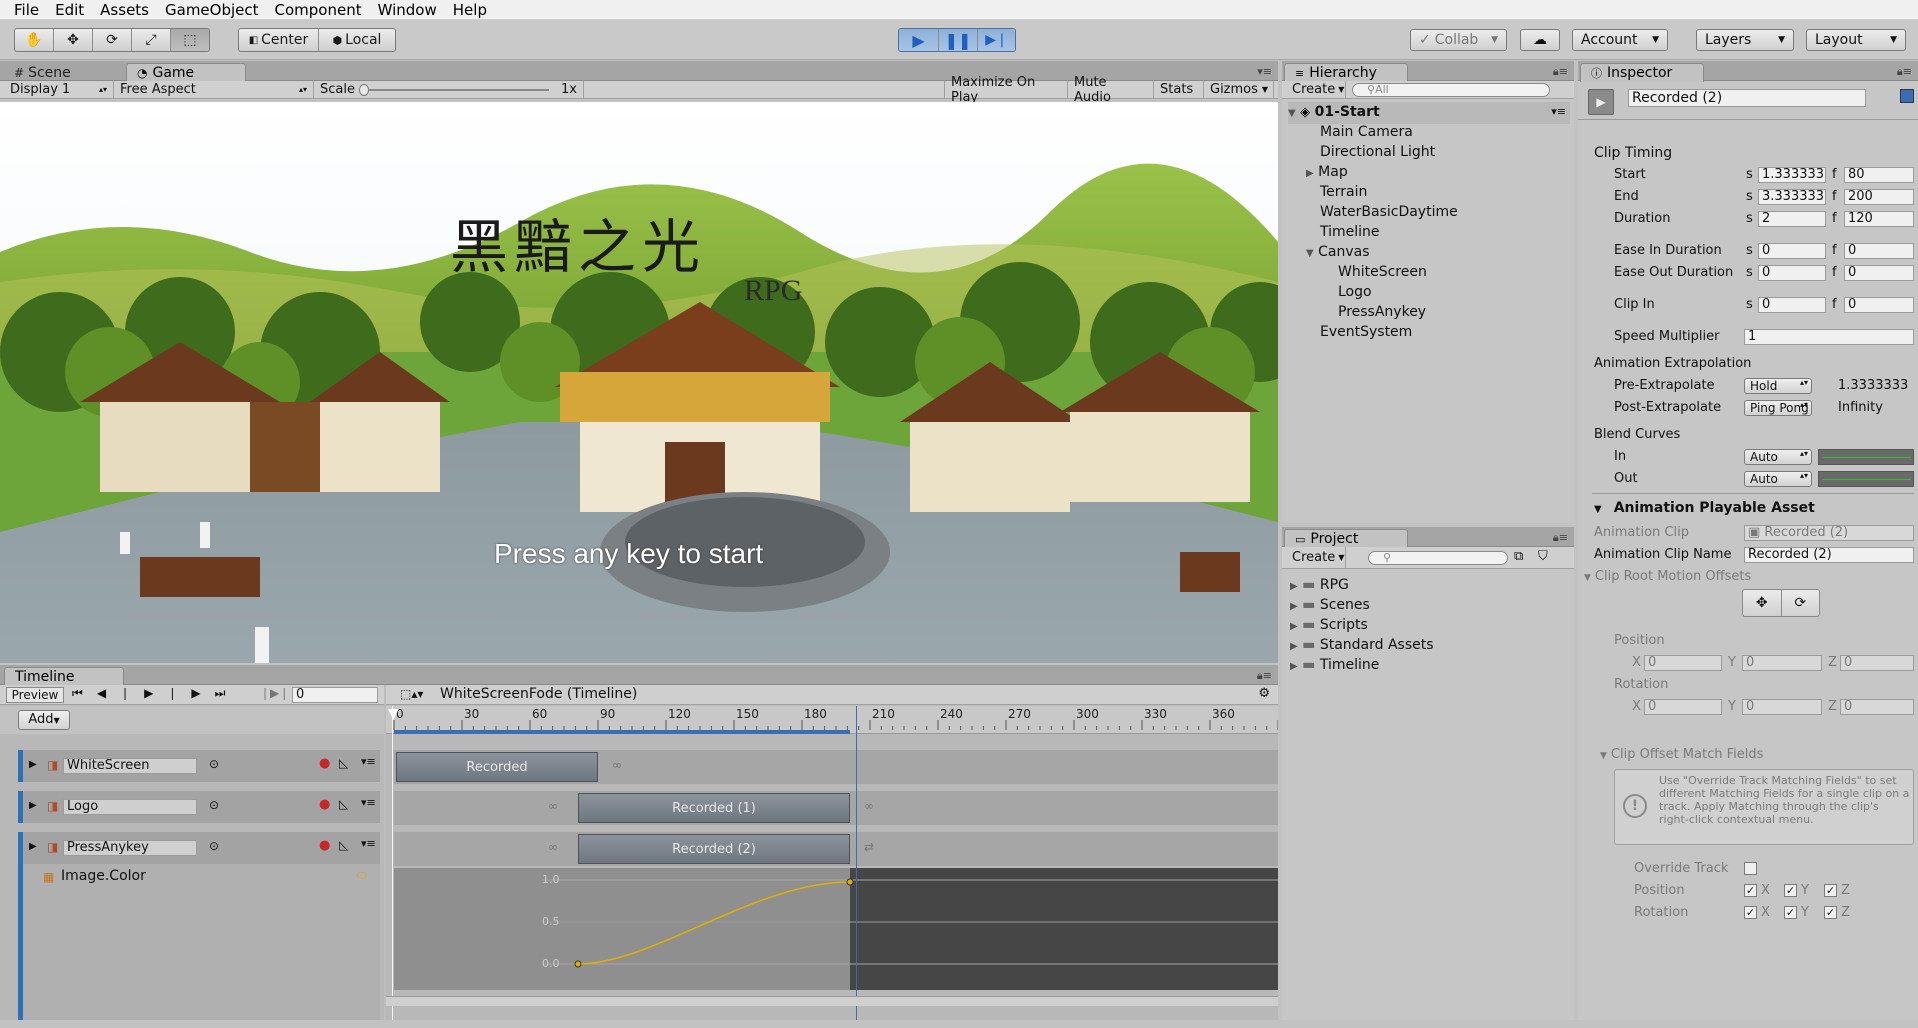  What do you see at coordinates (26, 10) in the screenshot?
I see `menu-file: File` at bounding box center [26, 10].